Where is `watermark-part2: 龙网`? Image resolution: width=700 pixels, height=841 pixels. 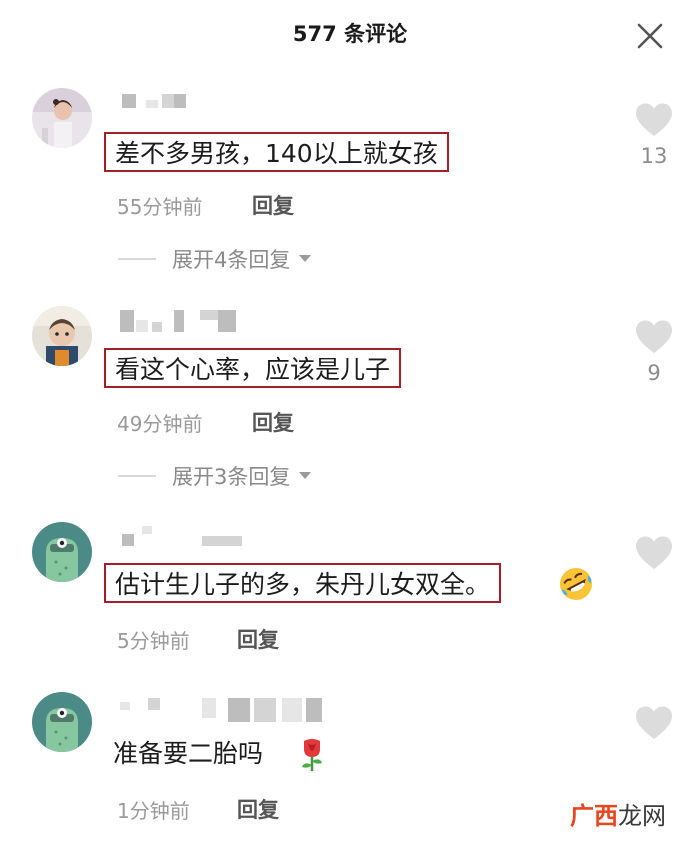 watermark-part2: 龙网 is located at coordinates (642, 816).